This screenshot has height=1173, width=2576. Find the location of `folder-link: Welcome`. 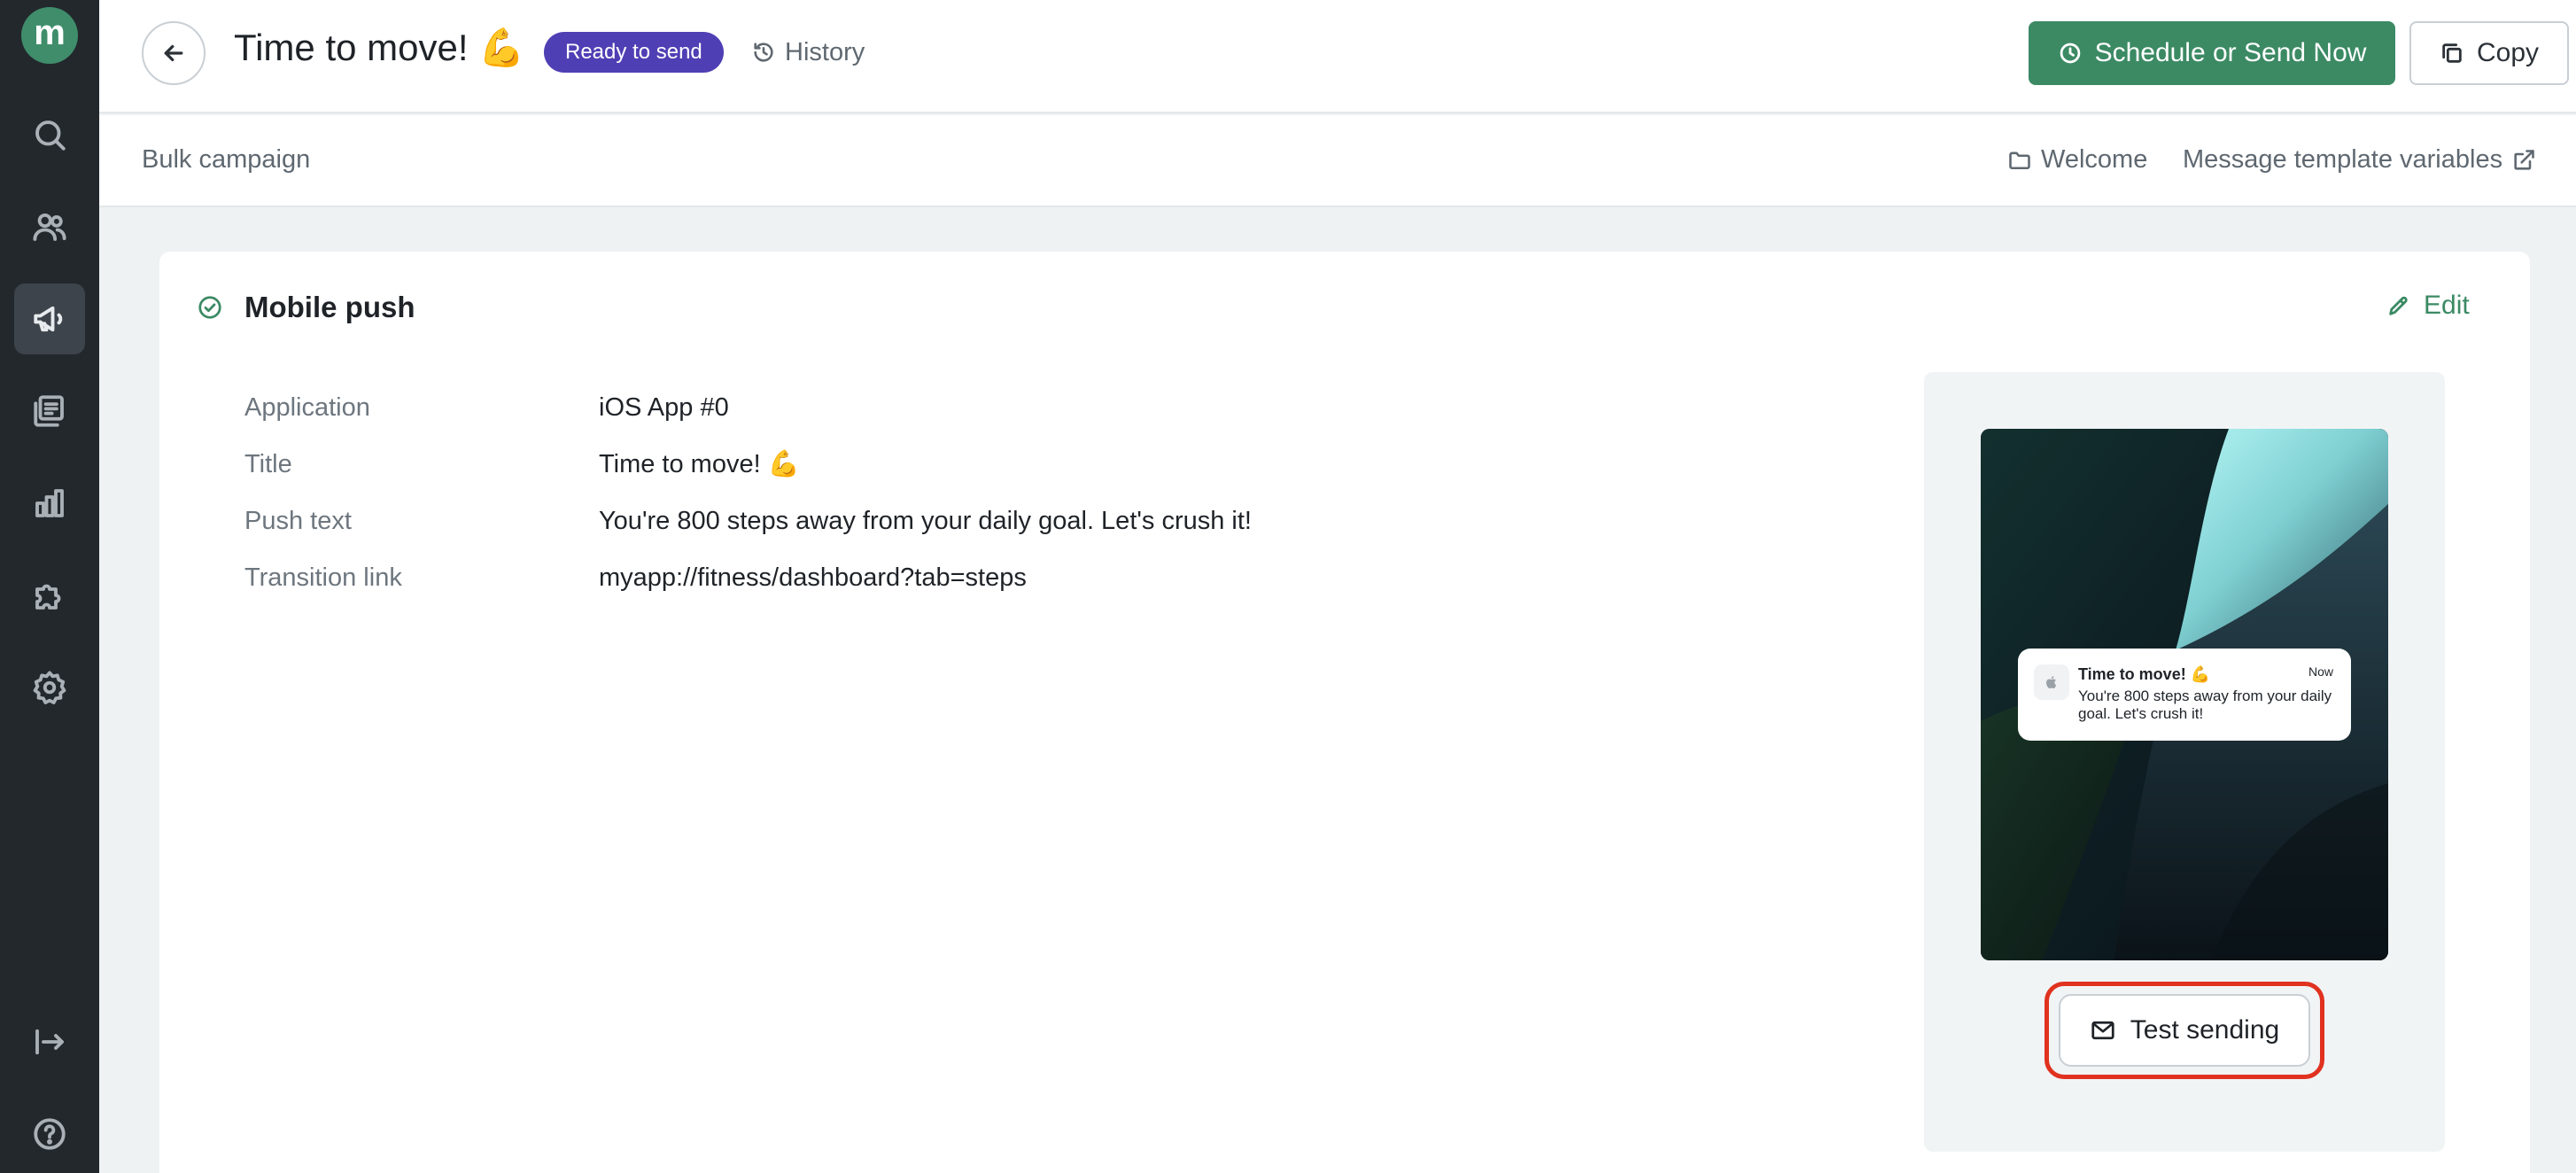

folder-link: Welcome is located at coordinates (2077, 160).